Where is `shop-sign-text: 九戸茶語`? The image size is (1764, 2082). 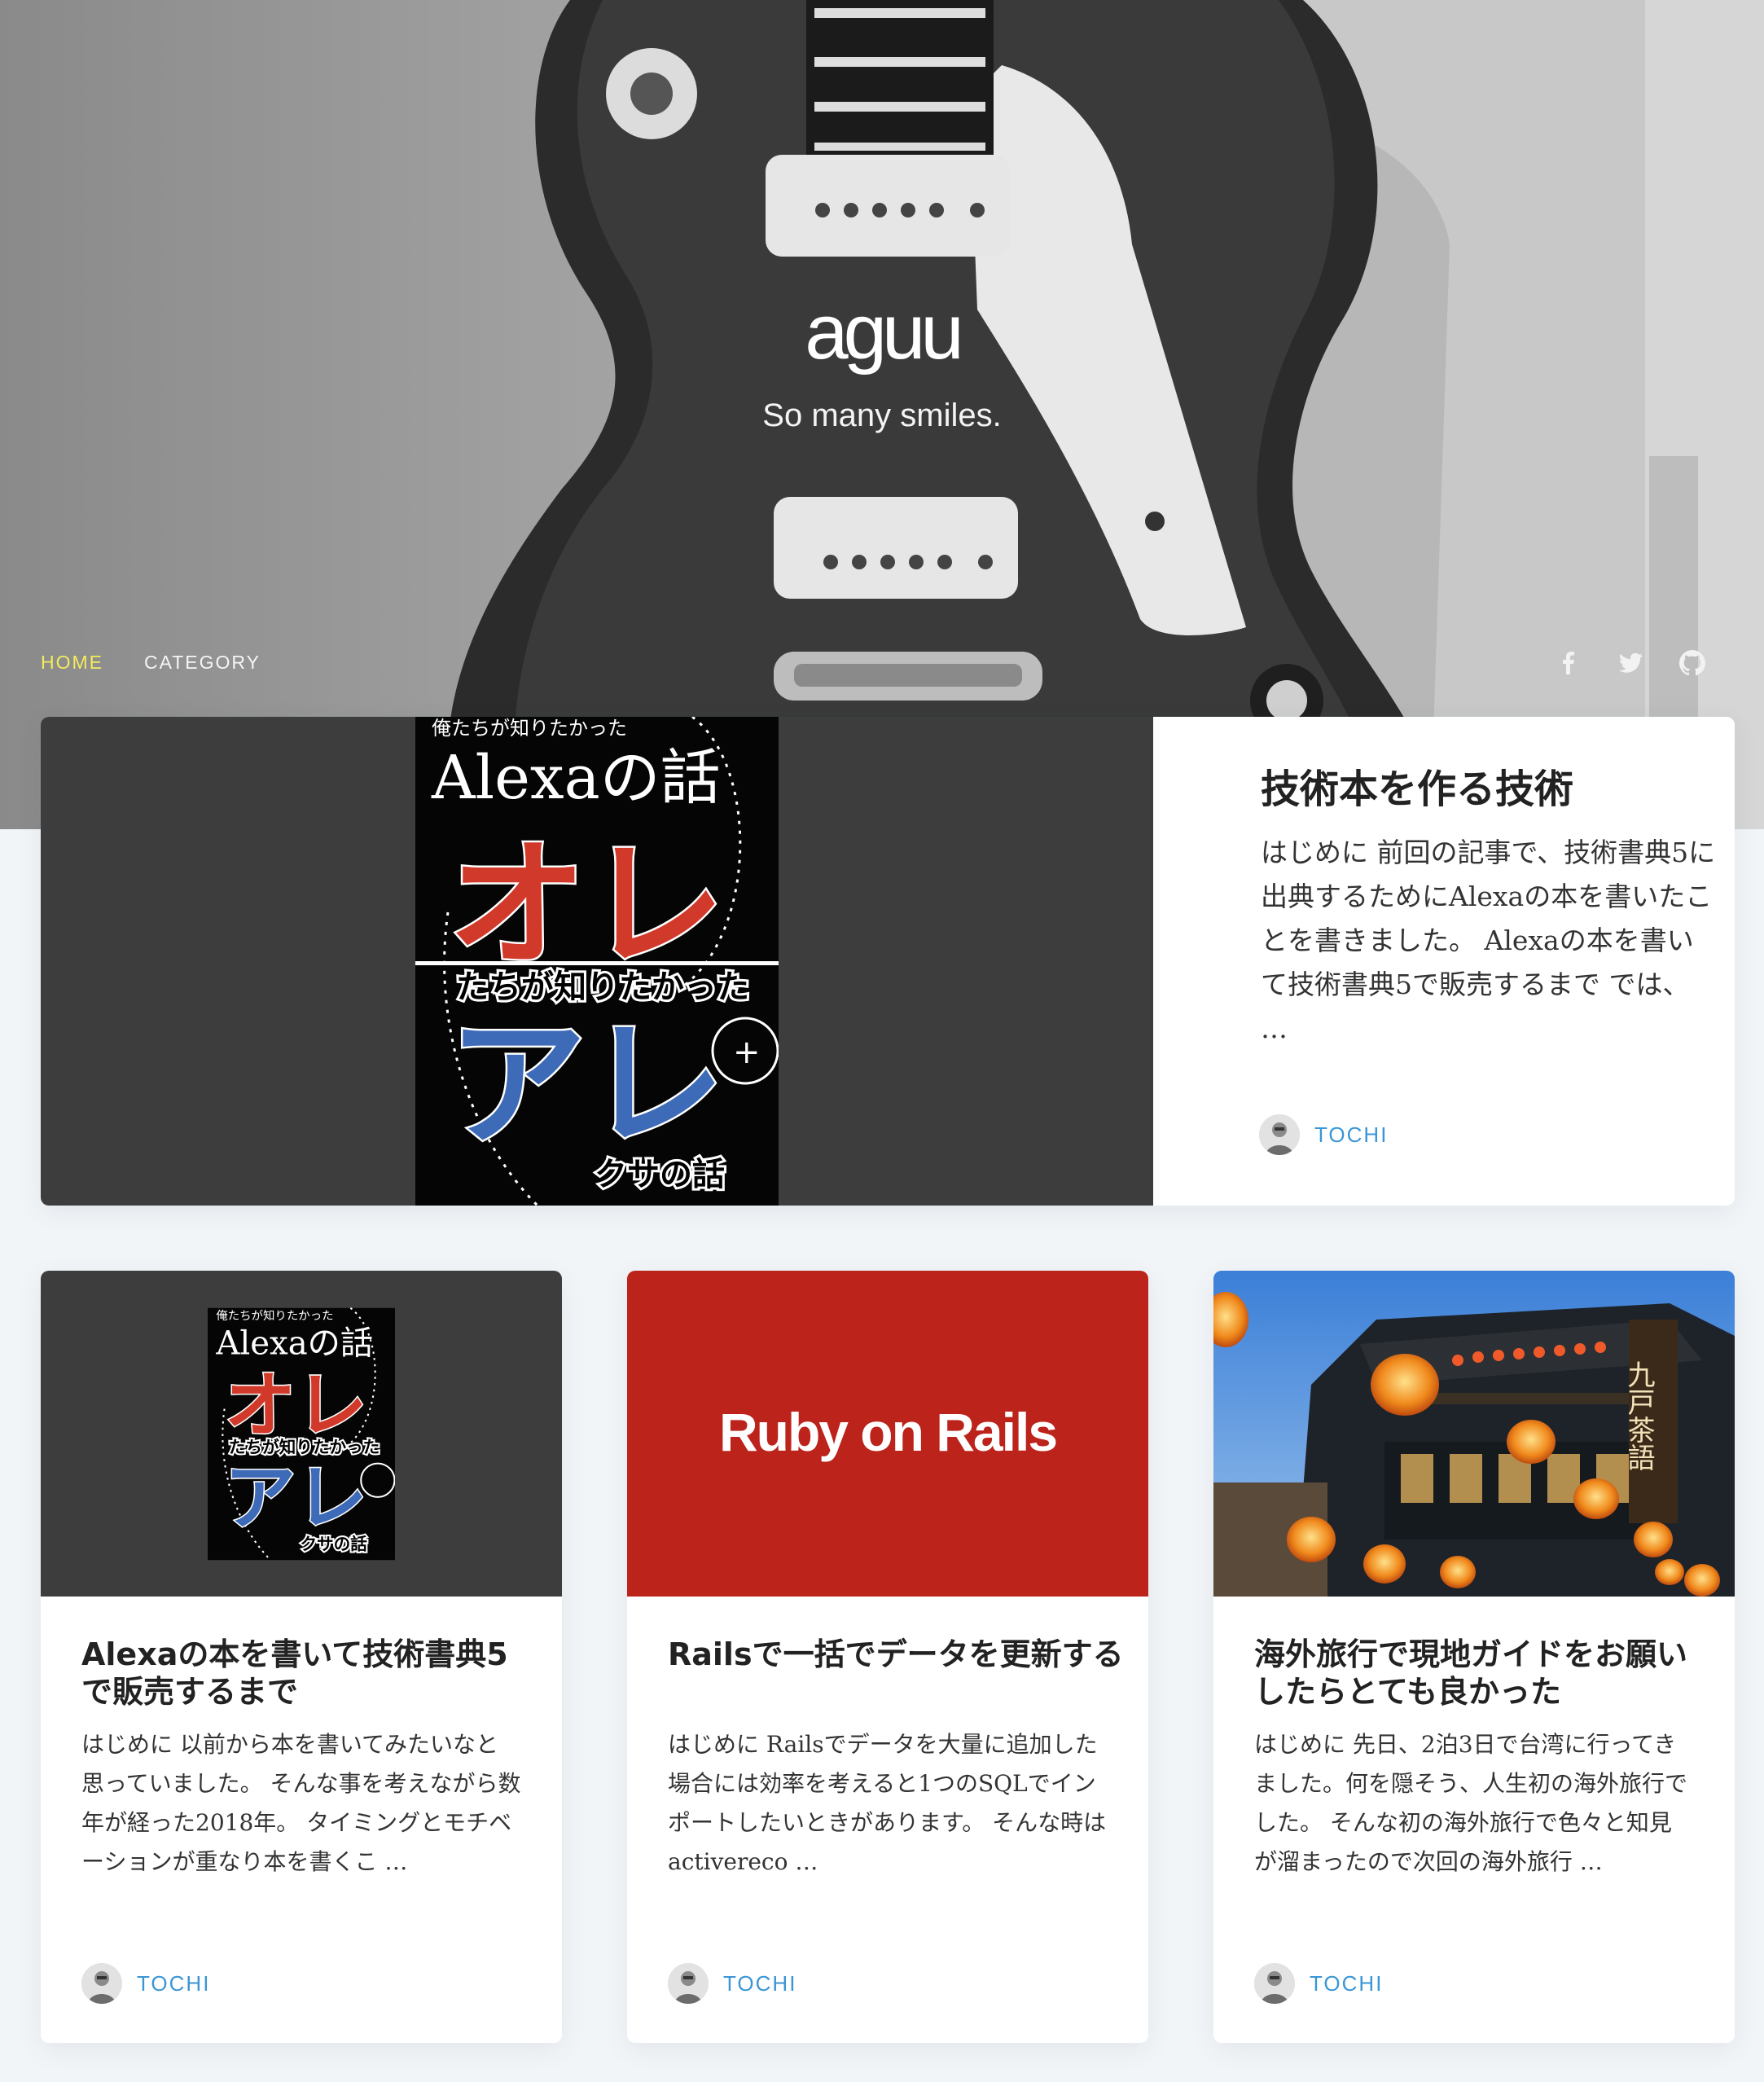 shop-sign-text: 九戸茶語 is located at coordinates (1638, 1415).